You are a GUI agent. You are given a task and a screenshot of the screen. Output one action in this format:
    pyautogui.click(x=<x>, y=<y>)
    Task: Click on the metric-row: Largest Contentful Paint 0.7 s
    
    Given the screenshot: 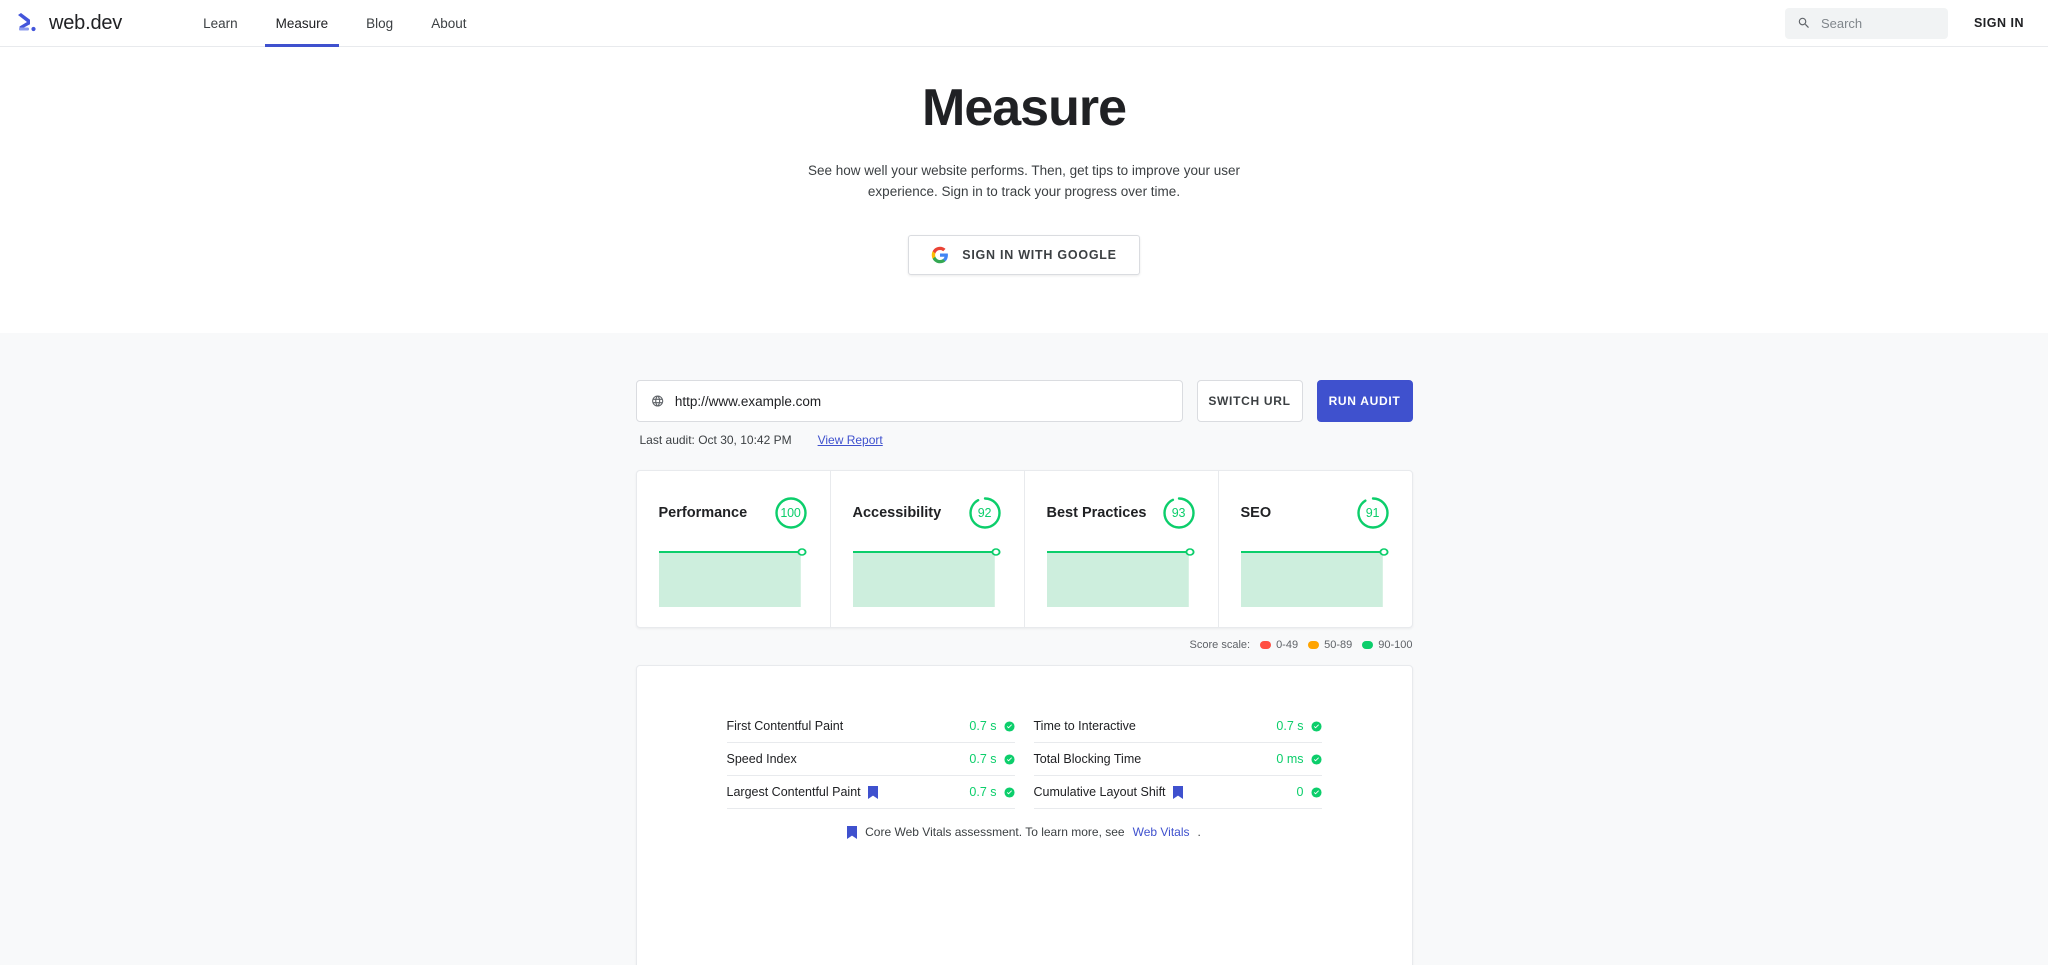 What is the action you would take?
    pyautogui.click(x=870, y=793)
    